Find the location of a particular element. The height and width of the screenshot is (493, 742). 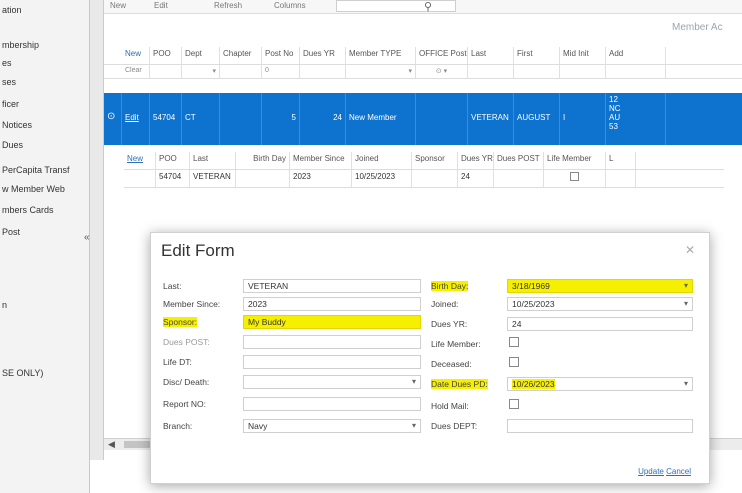

sidebar-item: PerCapita Transf is located at coordinates (45, 170).